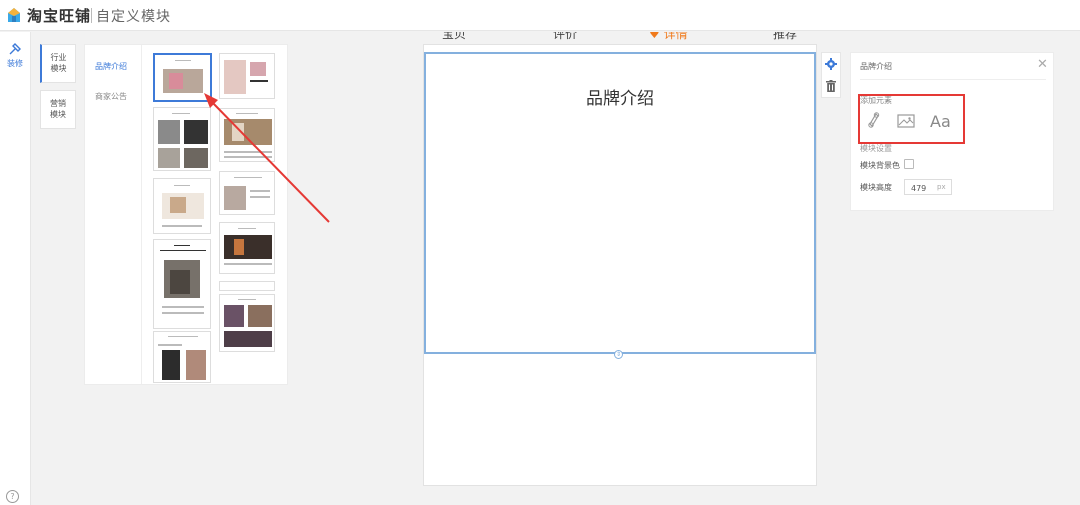 The width and height of the screenshot is (1080, 505). What do you see at coordinates (15, 63) in the screenshot?
I see `rail-decorate-label: 装修` at bounding box center [15, 63].